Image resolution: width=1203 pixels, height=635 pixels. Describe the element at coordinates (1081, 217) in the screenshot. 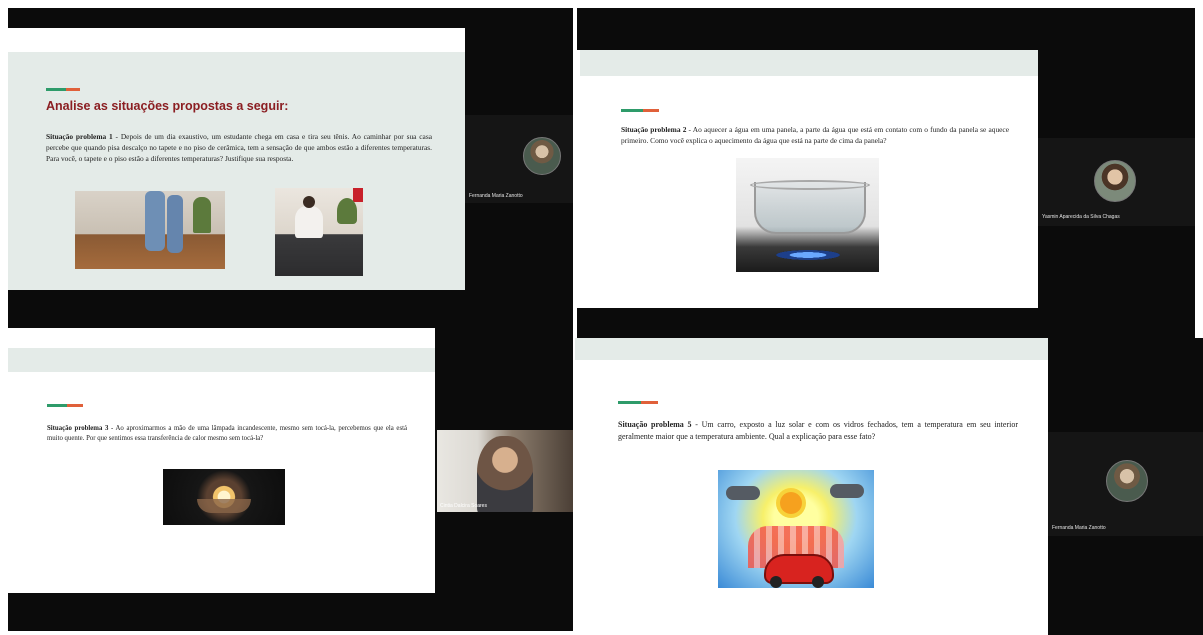

I see `participant-name: Yasmin Aparecida da Silva Chagas` at that location.